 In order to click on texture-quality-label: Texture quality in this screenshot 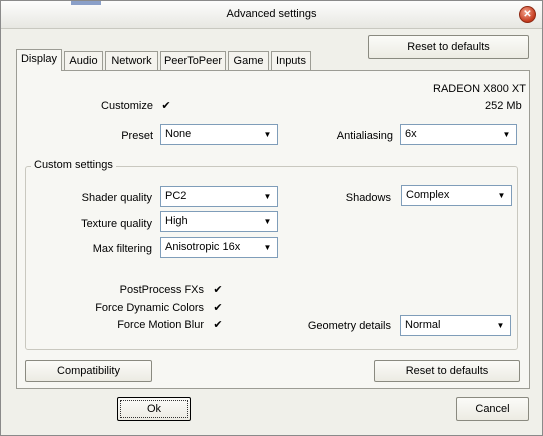, I will do `click(116, 224)`.